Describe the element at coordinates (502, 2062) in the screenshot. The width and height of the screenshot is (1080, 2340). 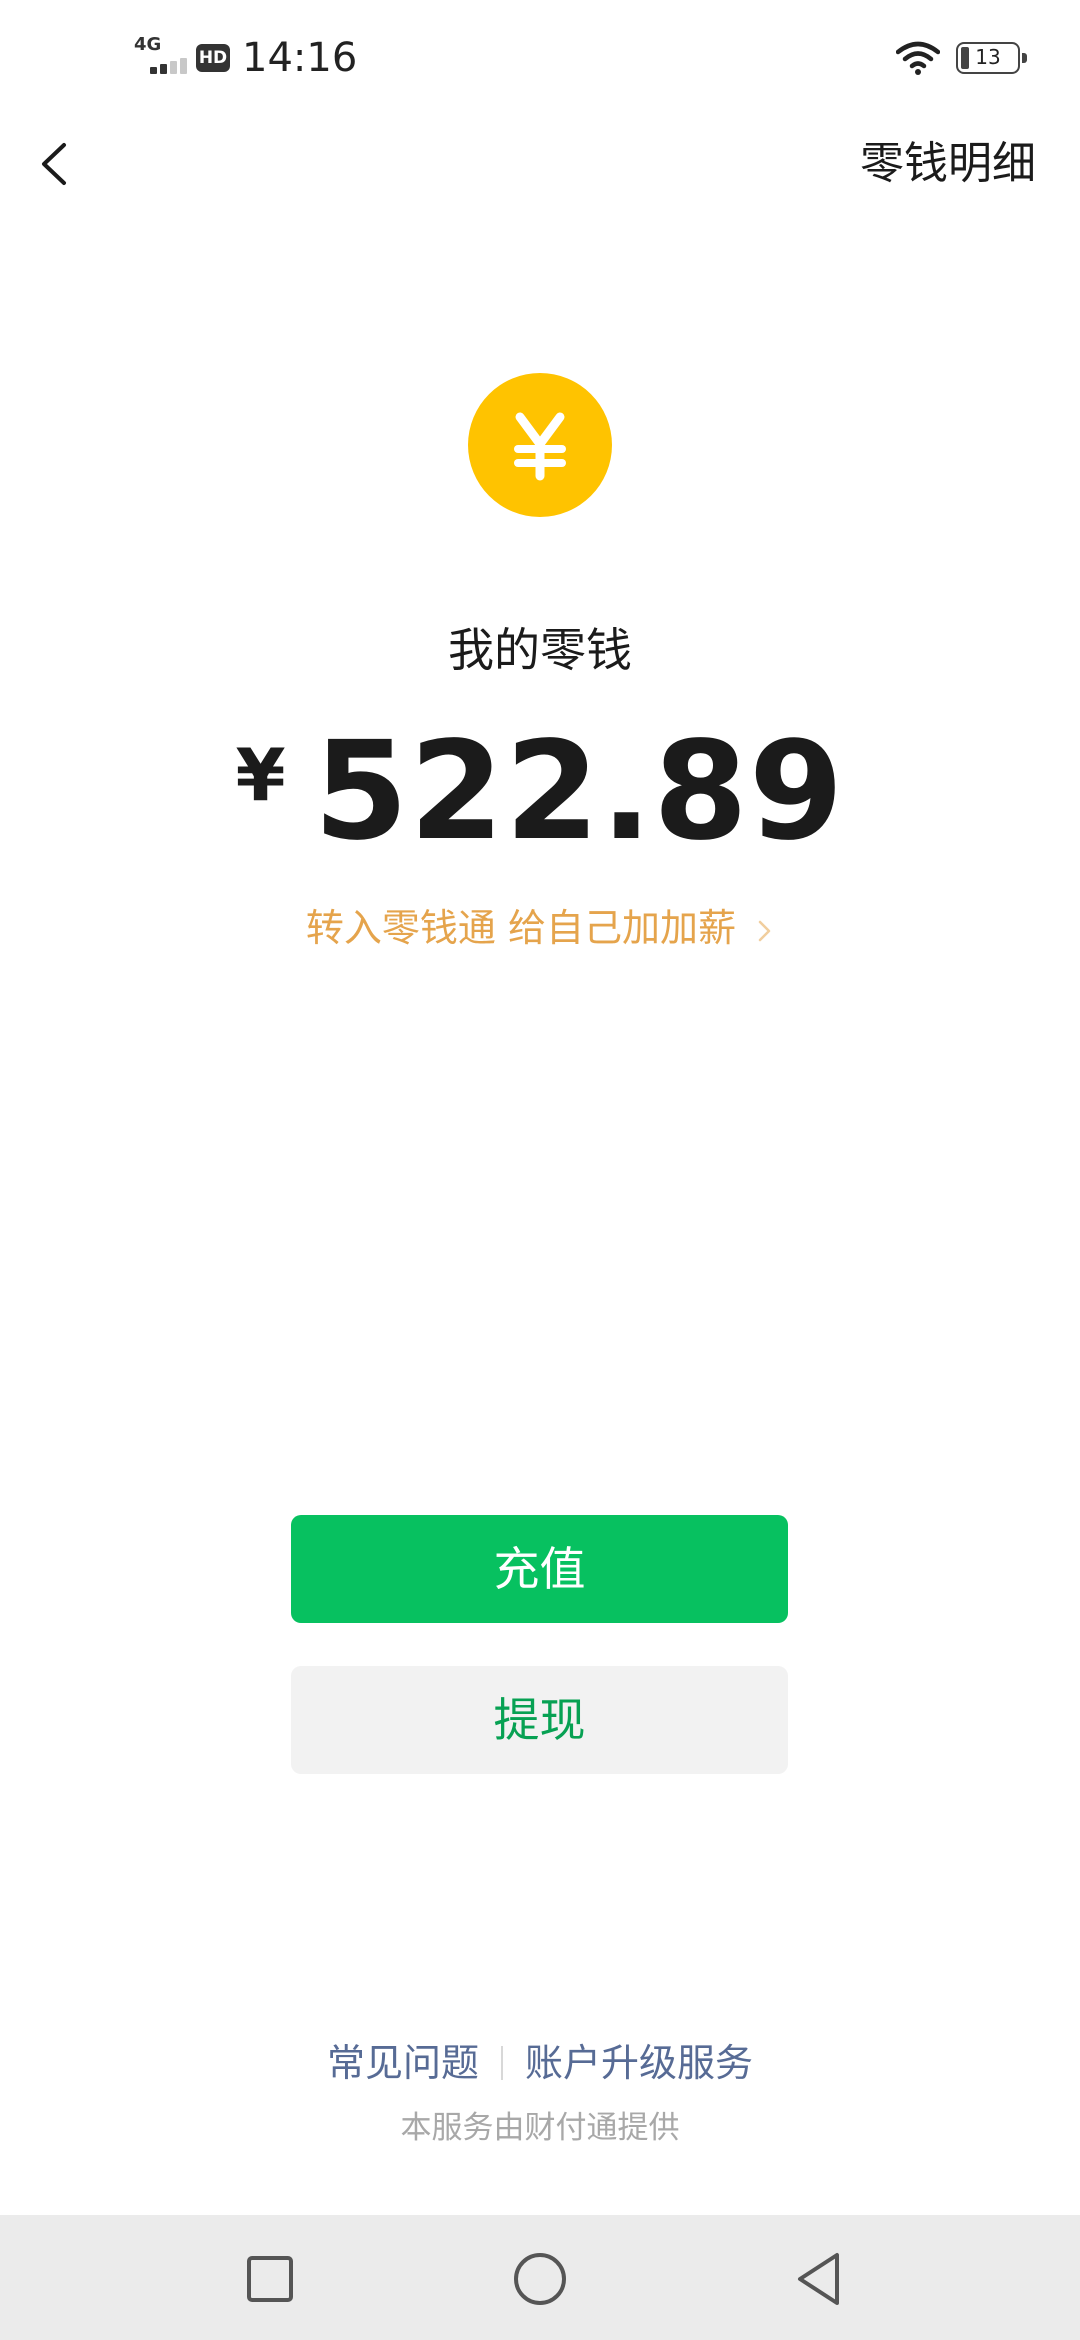
I see `footer-divider` at that location.